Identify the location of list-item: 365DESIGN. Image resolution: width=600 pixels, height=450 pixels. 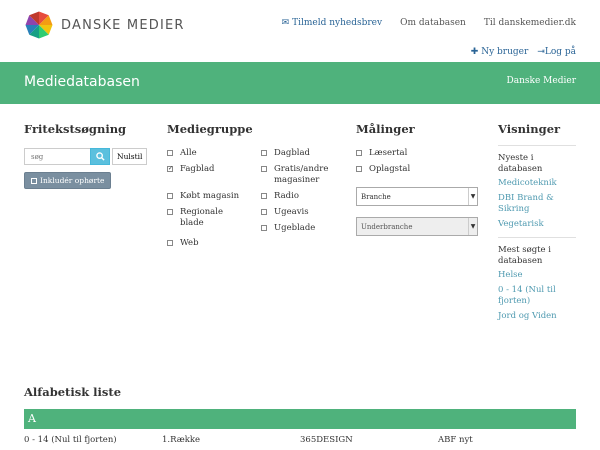
(369, 440).